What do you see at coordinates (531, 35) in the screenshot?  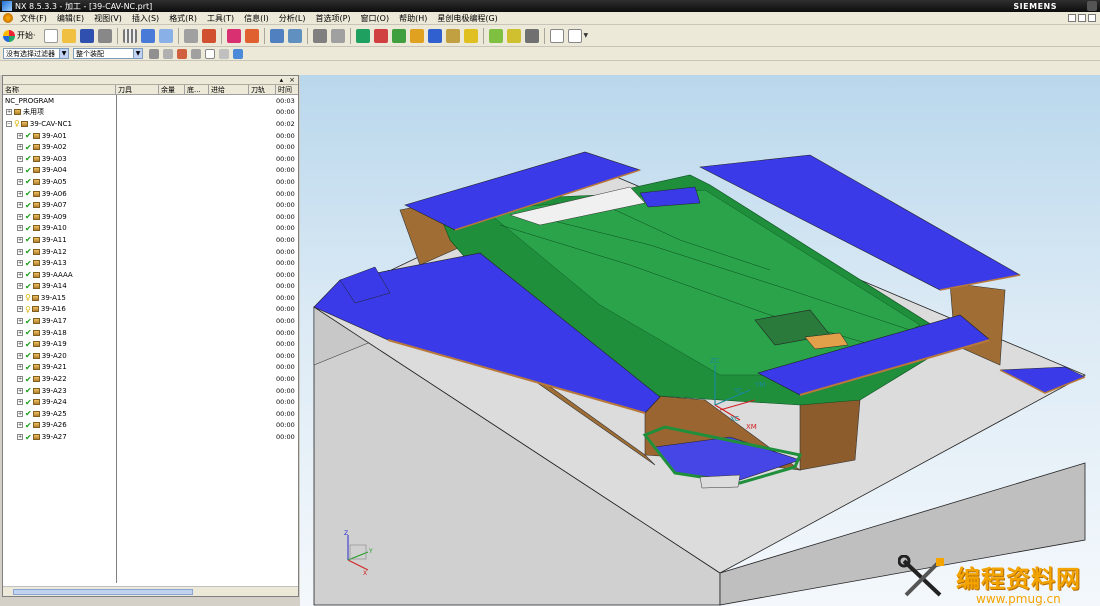 I see `object-display-icon` at bounding box center [531, 35].